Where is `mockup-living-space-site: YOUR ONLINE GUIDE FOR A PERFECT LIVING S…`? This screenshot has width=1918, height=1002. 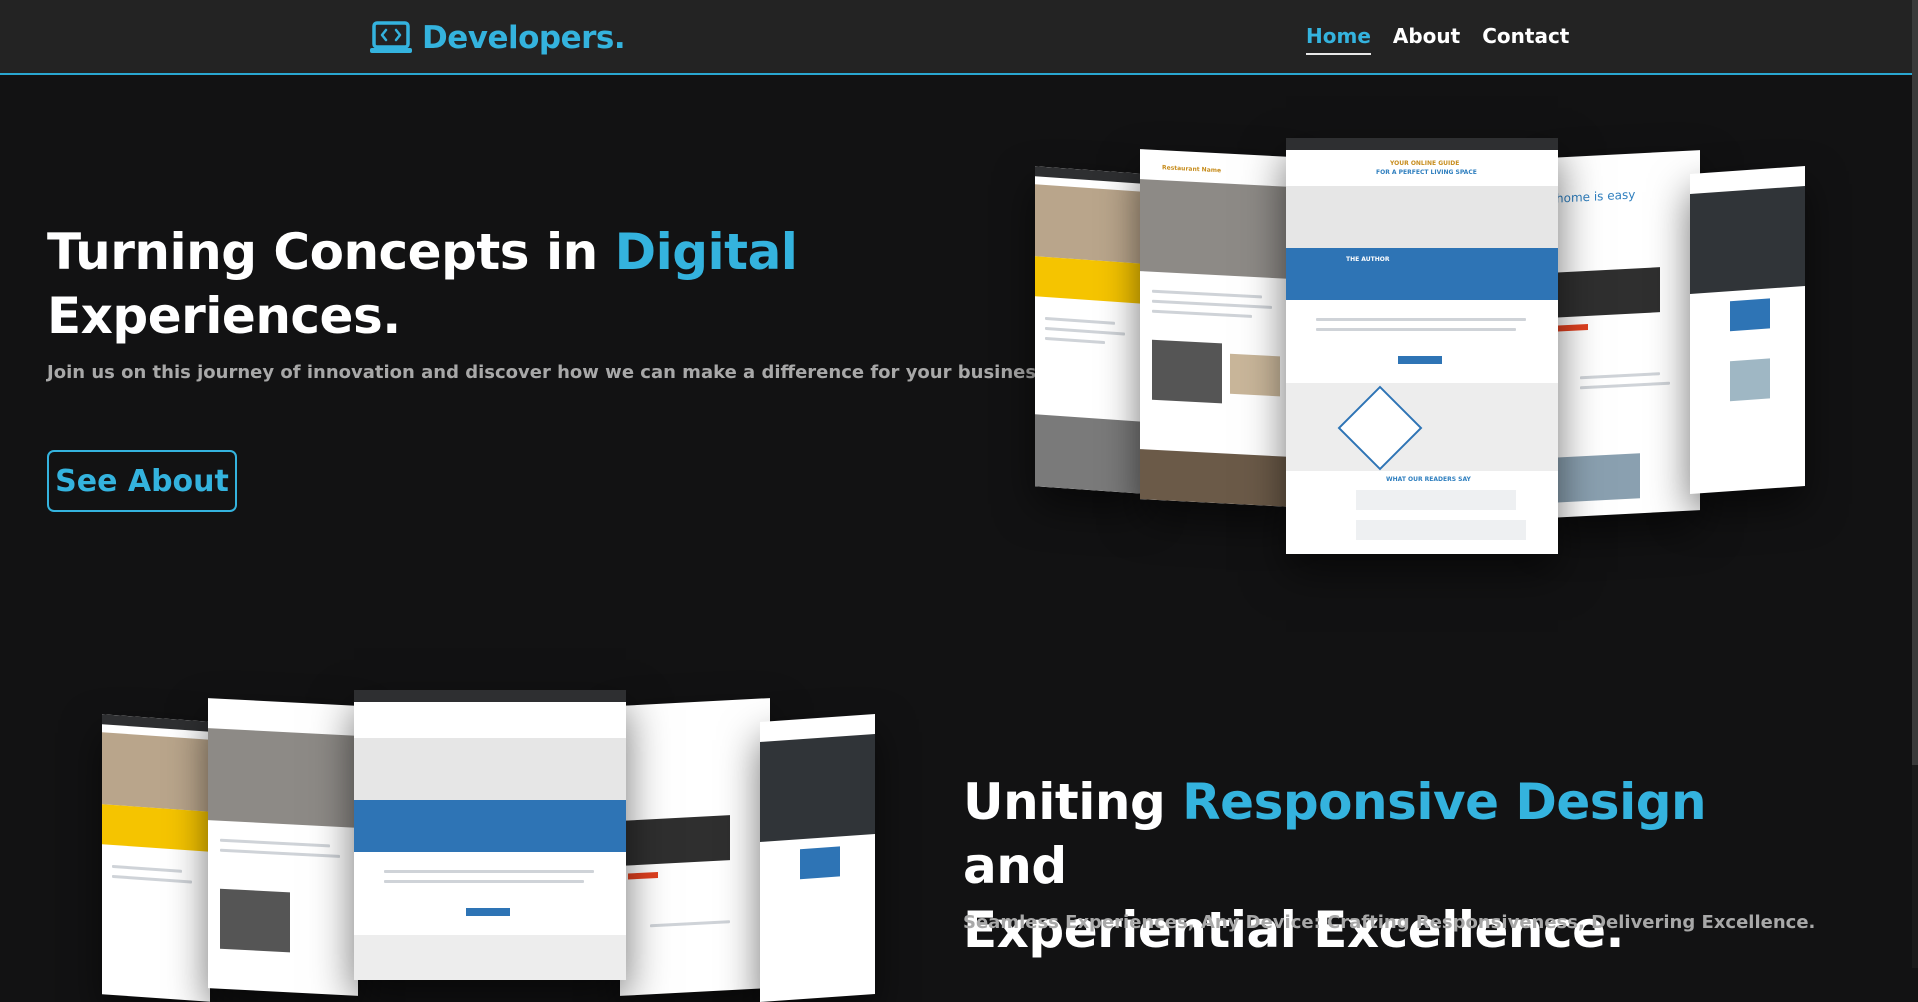 mockup-living-space-site: YOUR ONLINE GUIDE FOR A PERFECT LIVING S… is located at coordinates (1422, 346).